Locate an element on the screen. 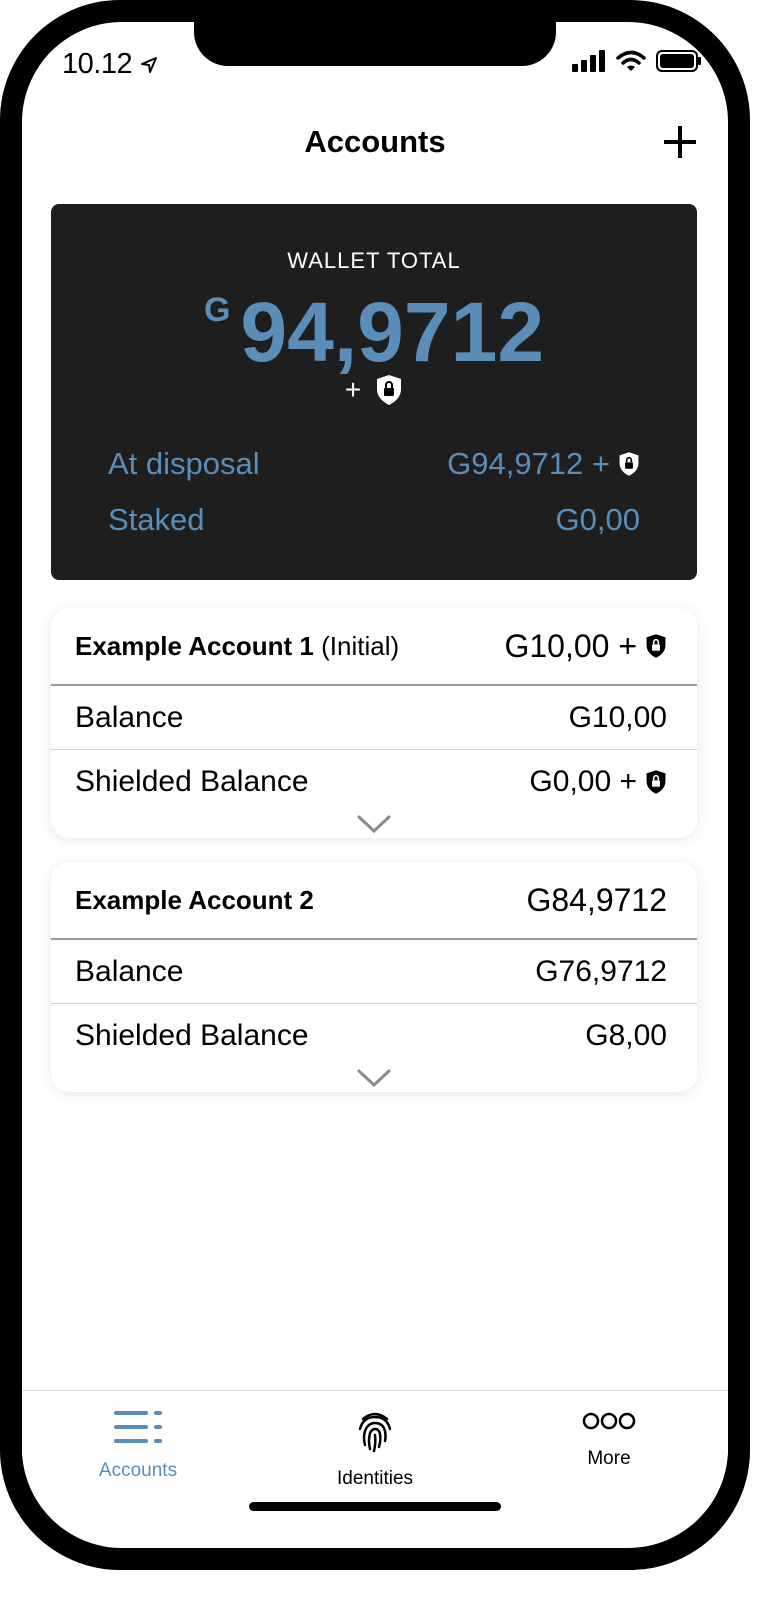 The width and height of the screenshot is (764, 1600). shielded-balance-group: G0,00 + is located at coordinates (598, 782).